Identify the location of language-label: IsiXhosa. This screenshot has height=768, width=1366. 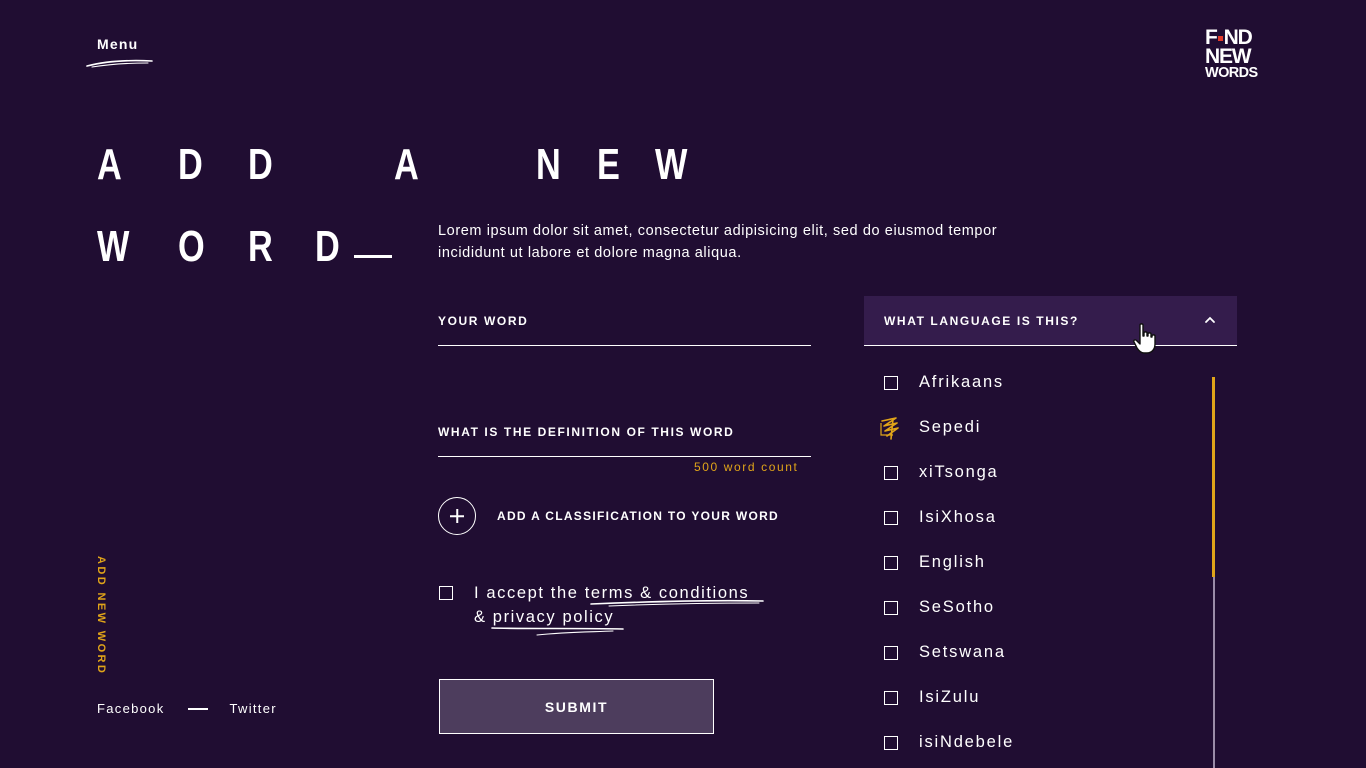
(958, 517).